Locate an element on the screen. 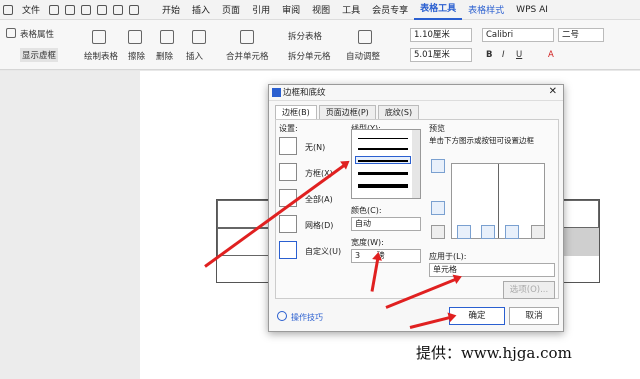  delete-icon is located at coordinates (167, 37).